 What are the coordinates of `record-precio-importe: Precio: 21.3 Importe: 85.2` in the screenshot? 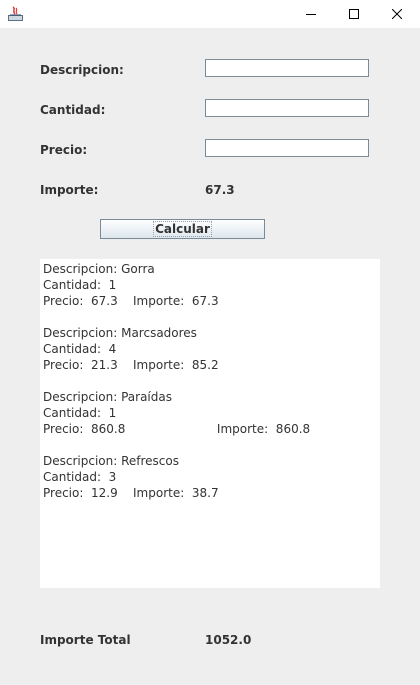 It's located at (131, 365).